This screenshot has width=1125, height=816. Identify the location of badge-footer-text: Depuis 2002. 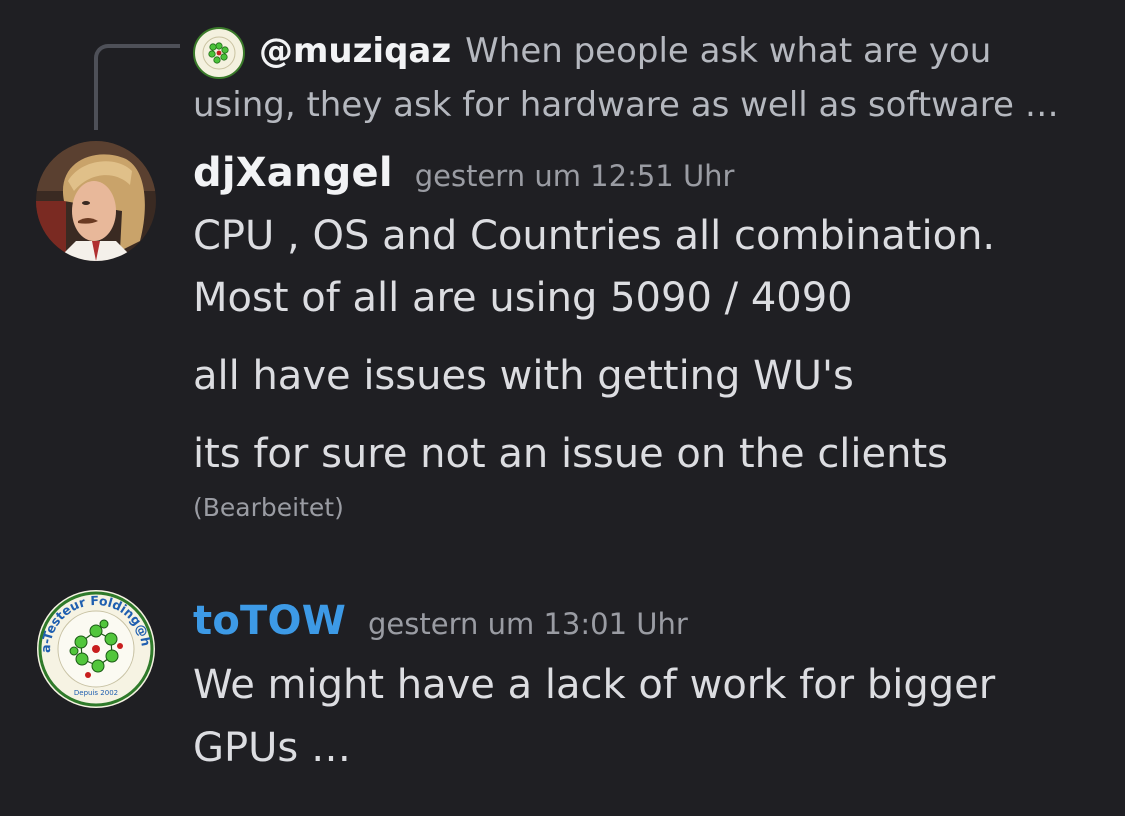
(96, 693).